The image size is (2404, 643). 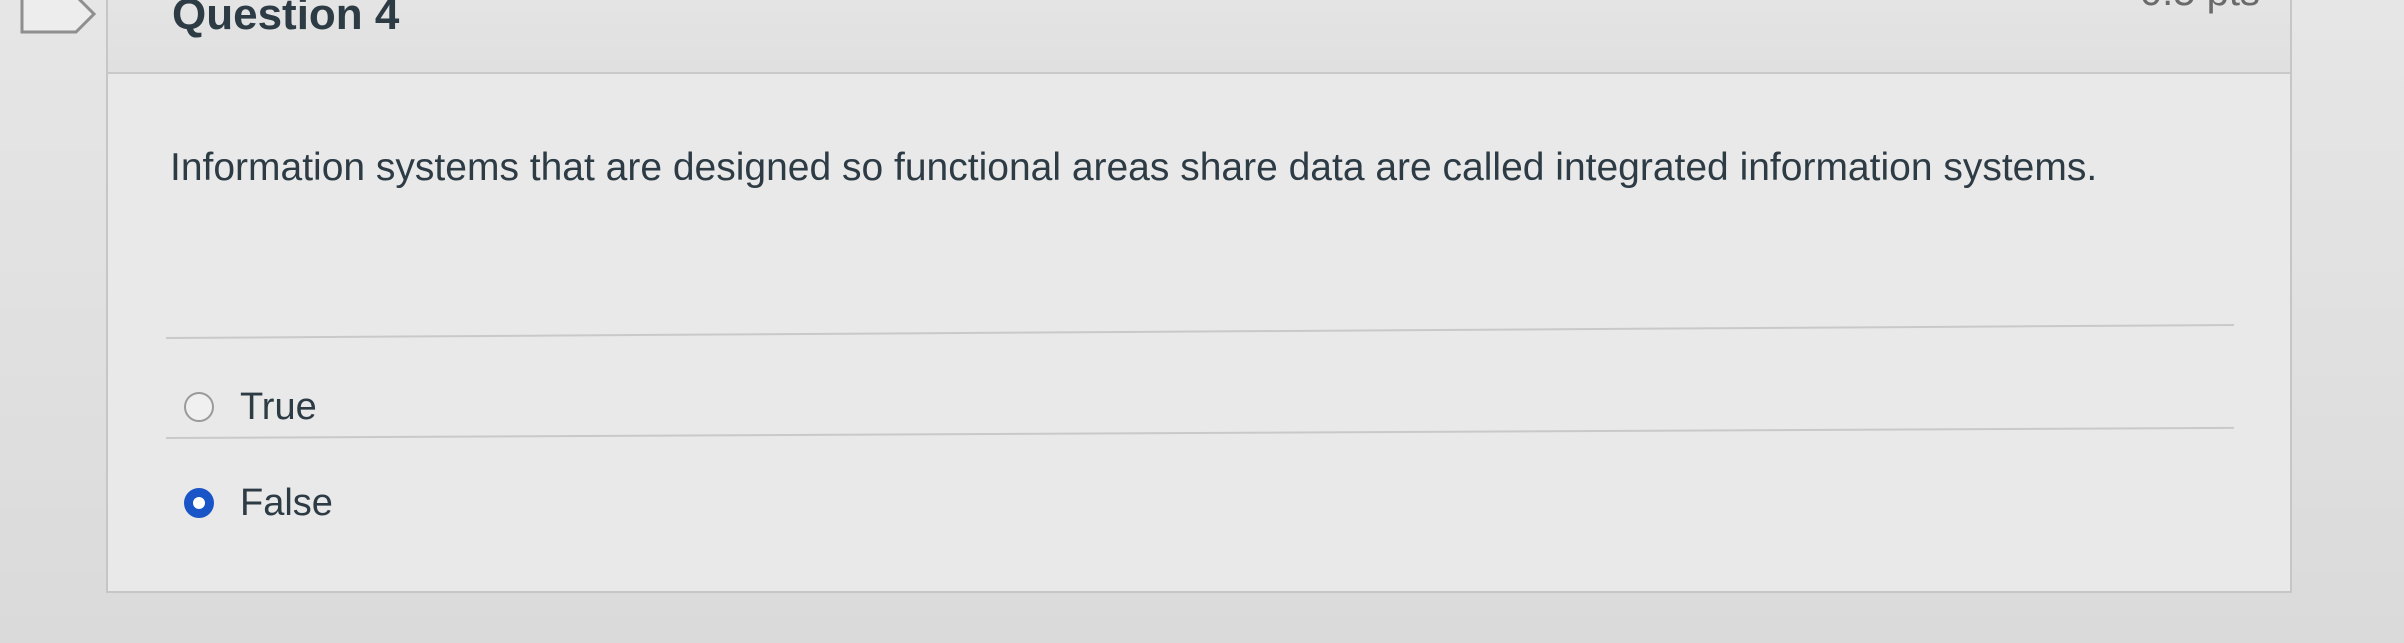 I want to click on answer-label-false: False, so click(x=286, y=503).